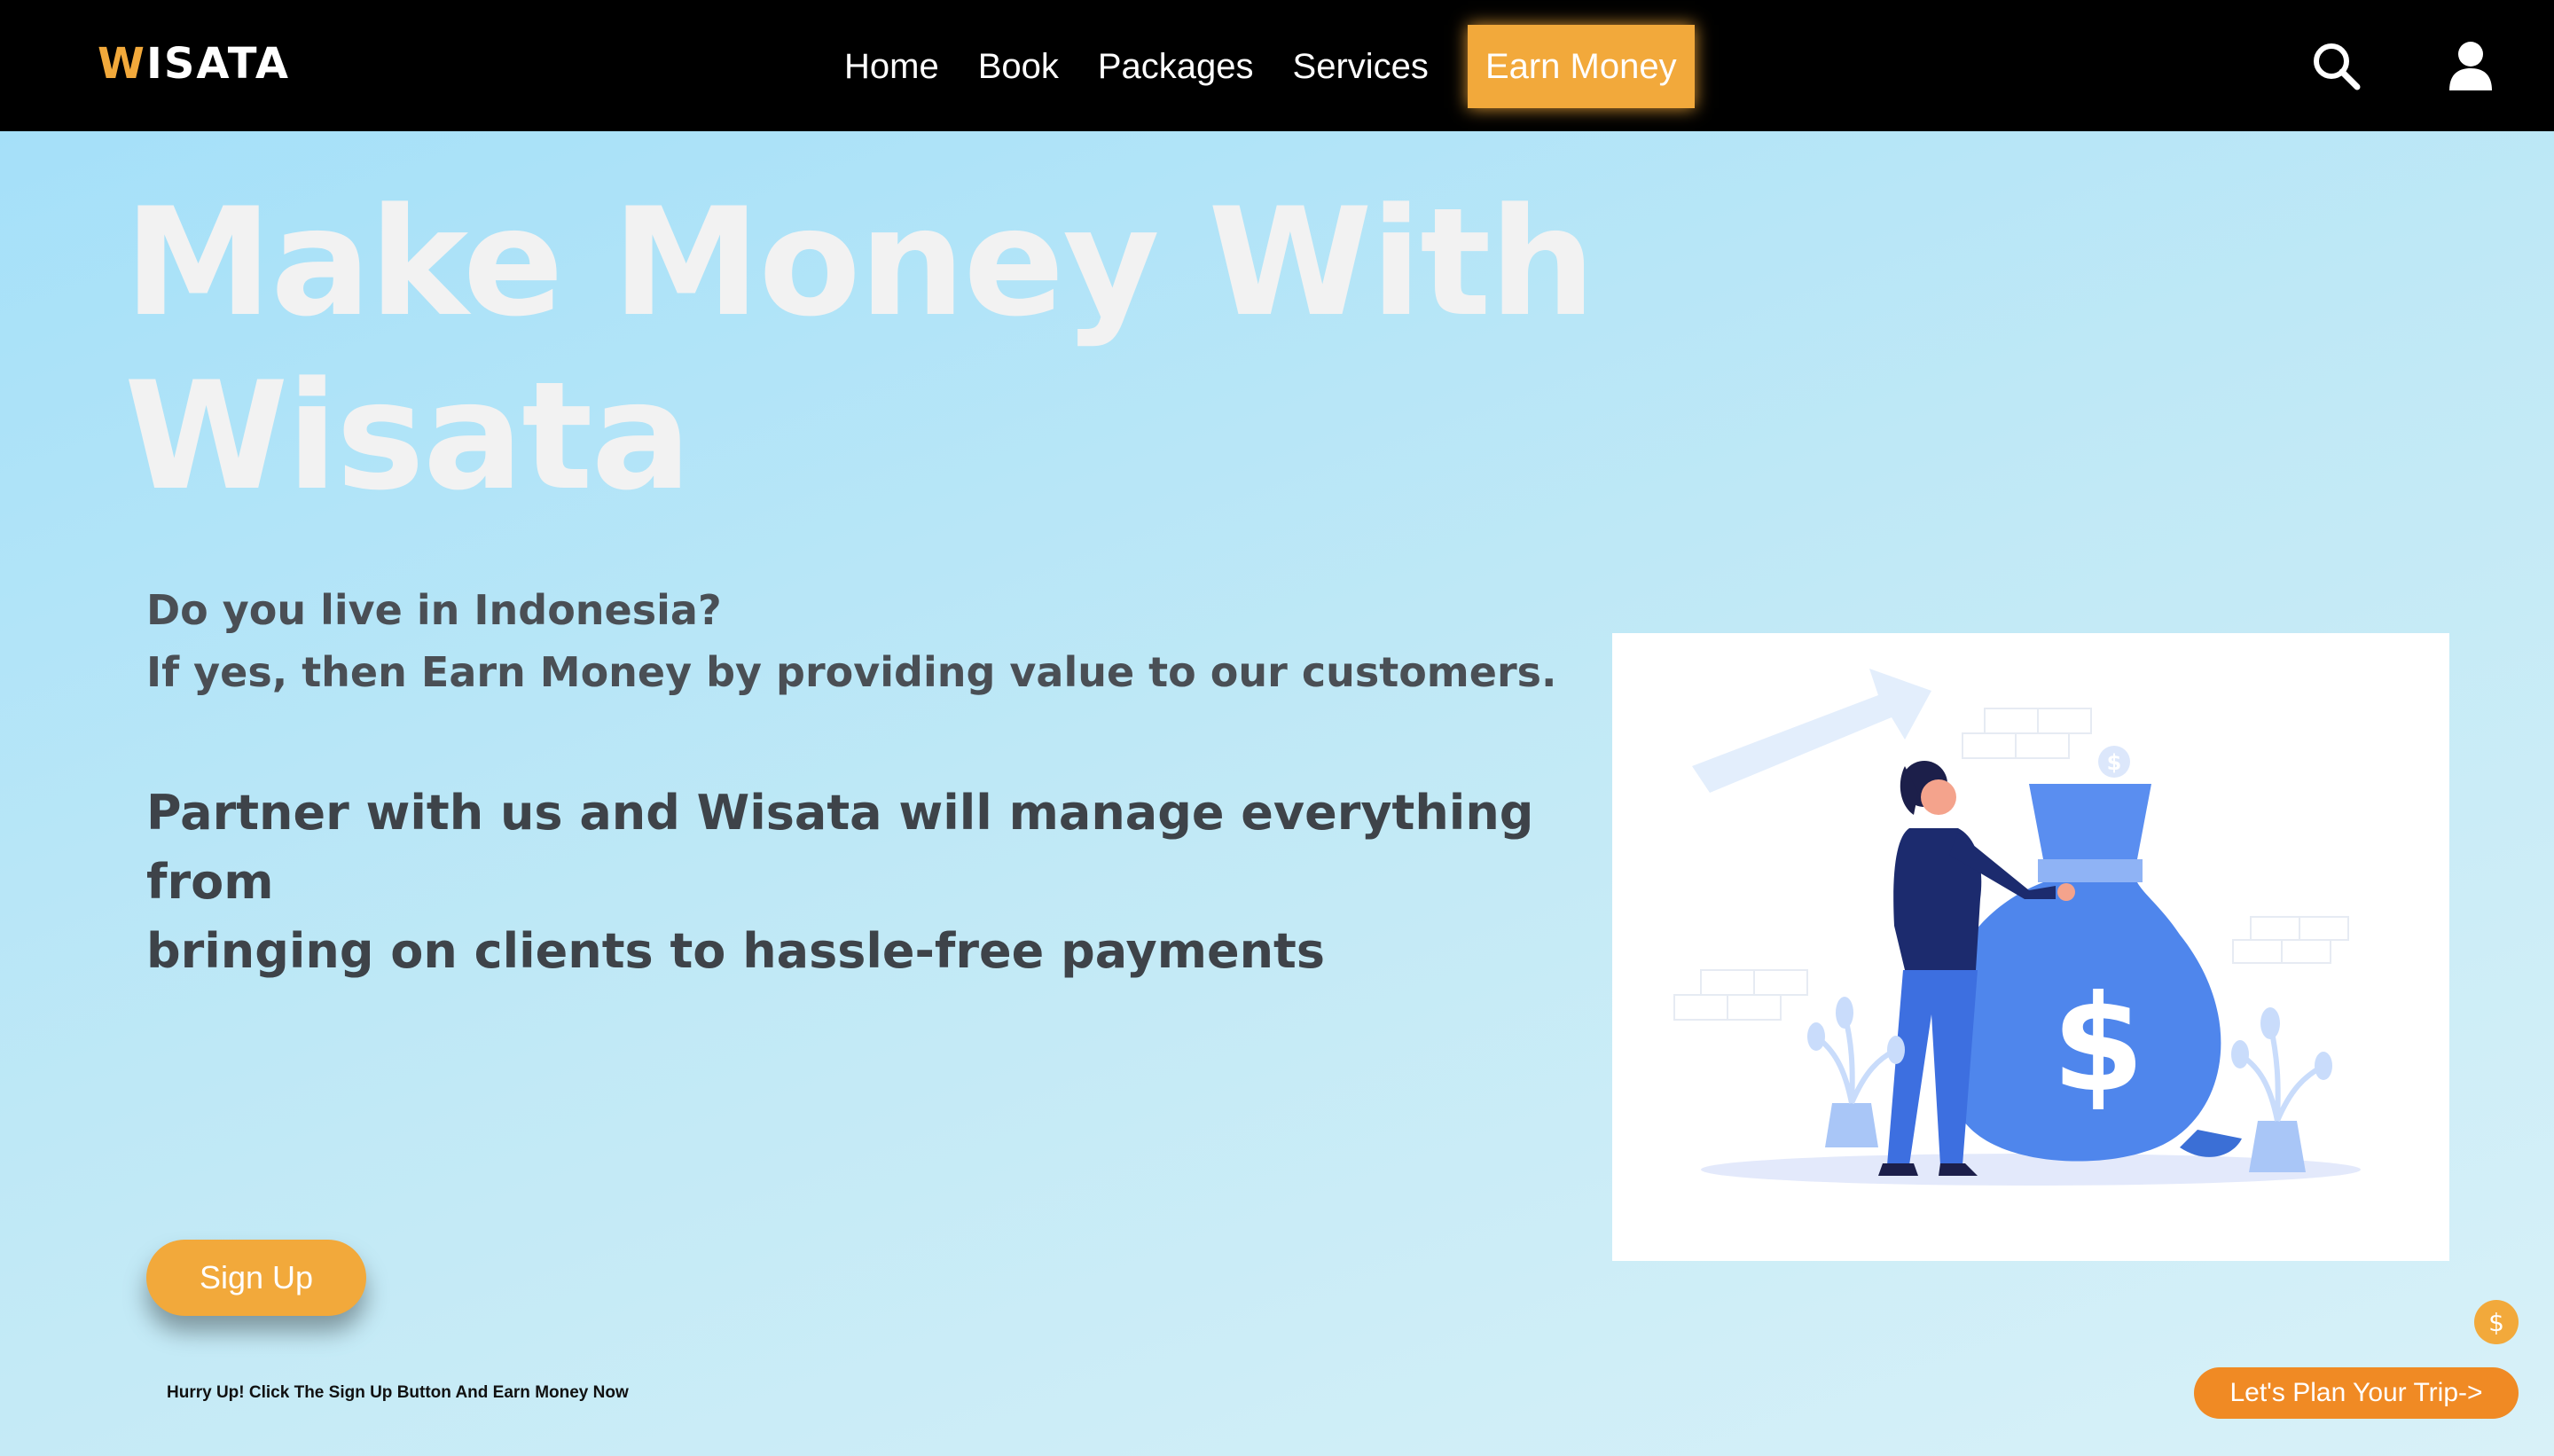  I want to click on headline-line-1: Make Money With, so click(859, 262).